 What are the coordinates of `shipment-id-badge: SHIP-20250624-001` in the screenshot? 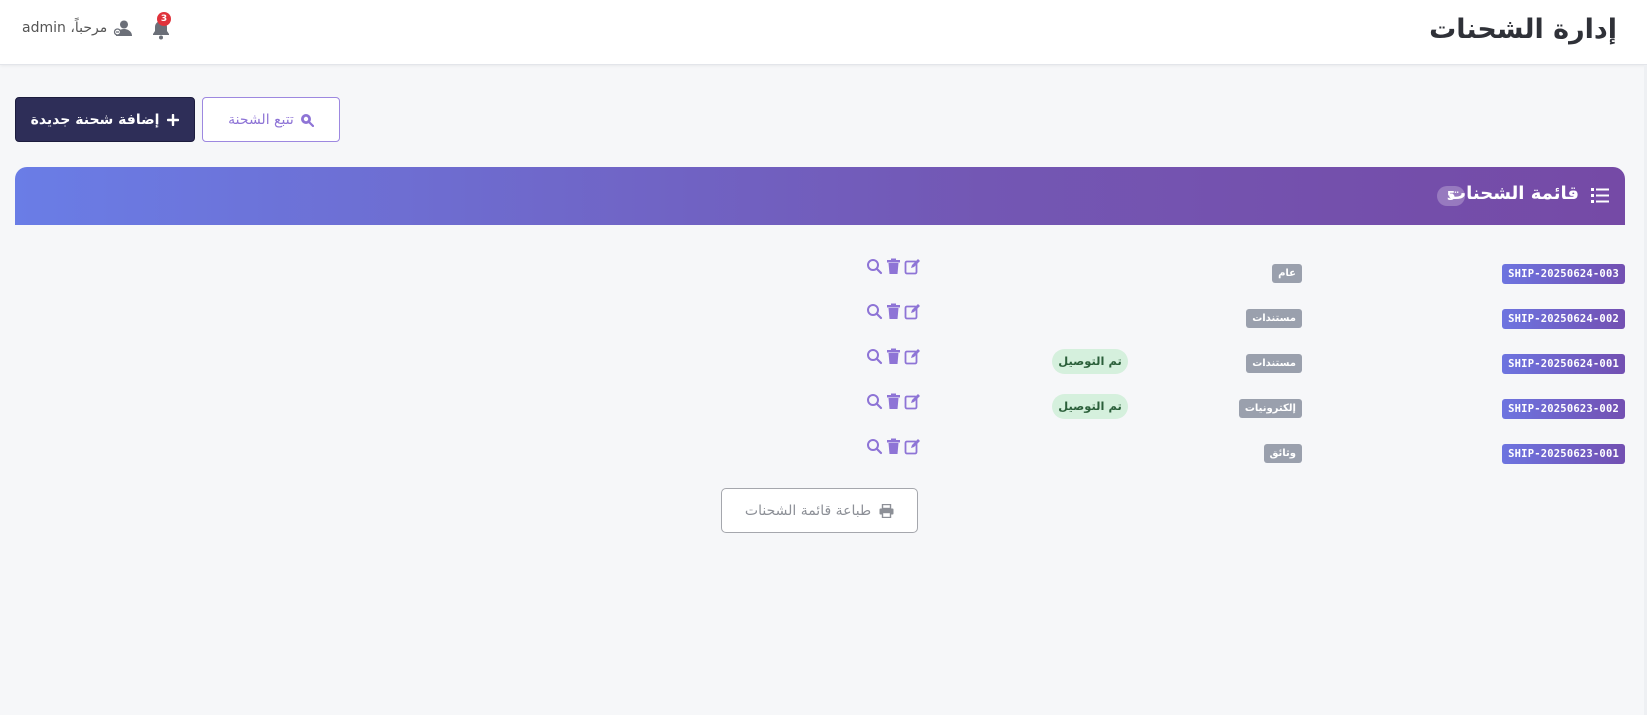 It's located at (1563, 364).